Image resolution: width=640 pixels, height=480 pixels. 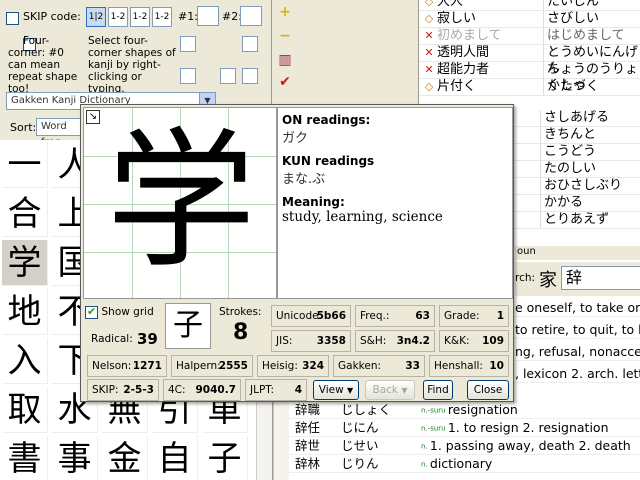 I want to click on list-item: ◇ 寂しい さびしい, so click(x=529, y=19).